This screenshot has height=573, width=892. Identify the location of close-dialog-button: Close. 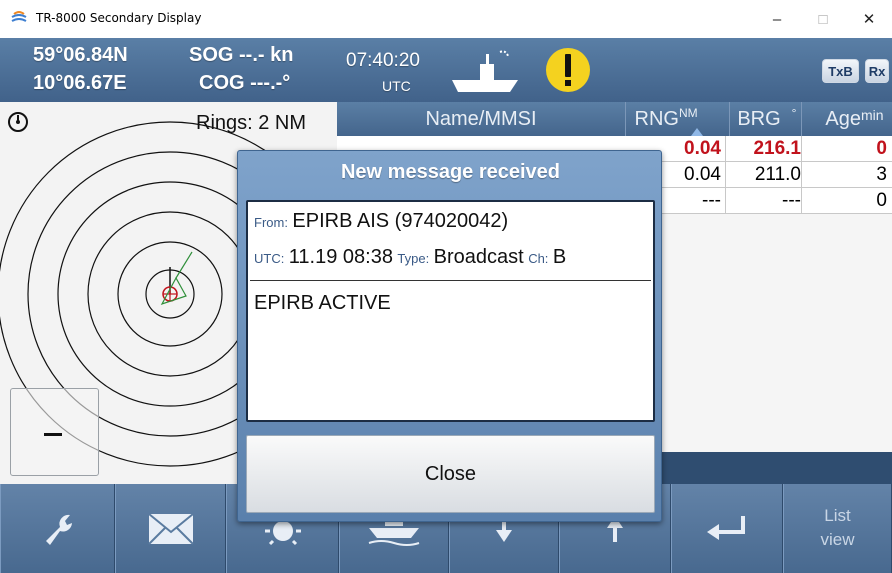
(450, 474).